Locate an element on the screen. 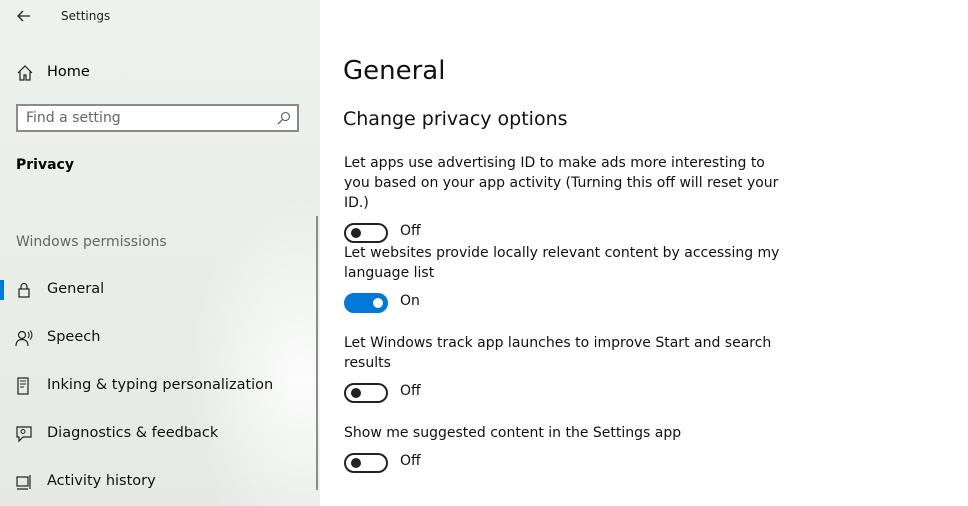 The width and height of the screenshot is (968, 506). group-title: Windows permissions is located at coordinates (91, 242).